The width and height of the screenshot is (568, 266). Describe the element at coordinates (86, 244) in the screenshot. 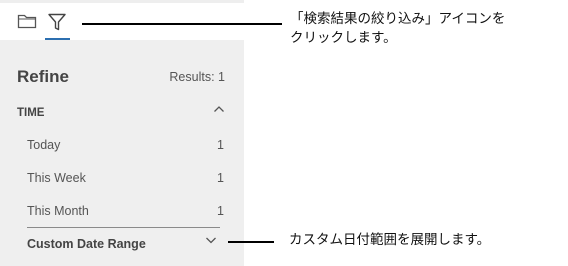

I see `custom-date-range-label: Custom Date Range` at that location.